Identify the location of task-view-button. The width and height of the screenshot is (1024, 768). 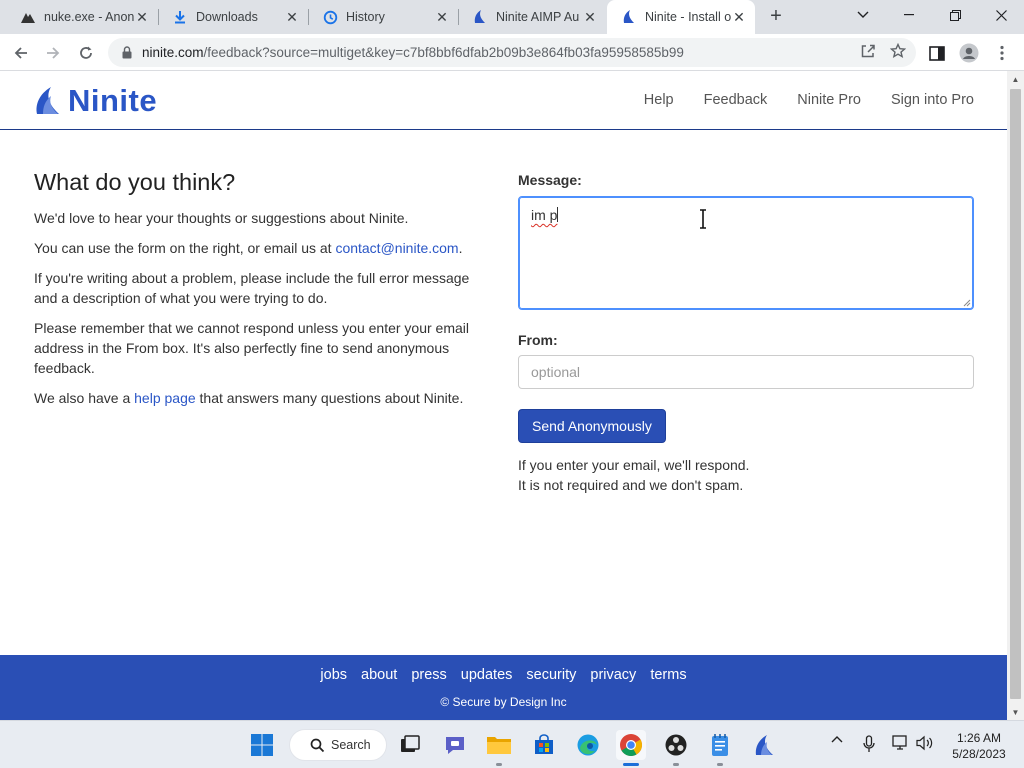
(410, 745).